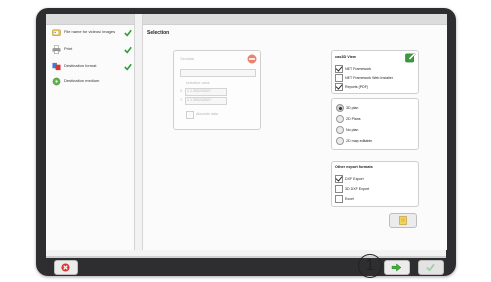 Image resolution: width=491 pixels, height=282 pixels. Describe the element at coordinates (295, 19) in the screenshot. I see `main-header` at that location.